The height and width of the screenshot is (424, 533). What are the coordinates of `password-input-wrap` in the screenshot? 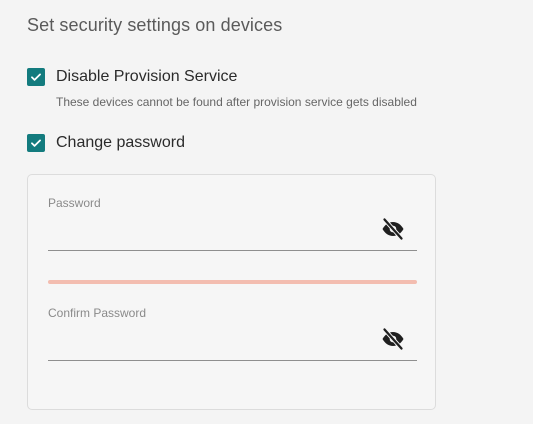 It's located at (232, 230).